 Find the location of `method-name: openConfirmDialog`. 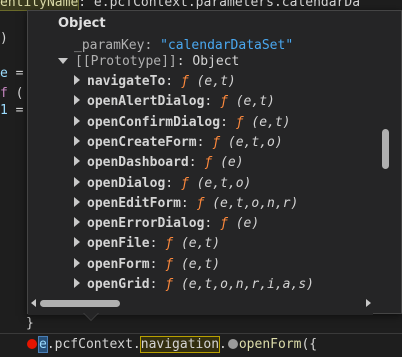

method-name: openConfirmDialog is located at coordinates (154, 122).